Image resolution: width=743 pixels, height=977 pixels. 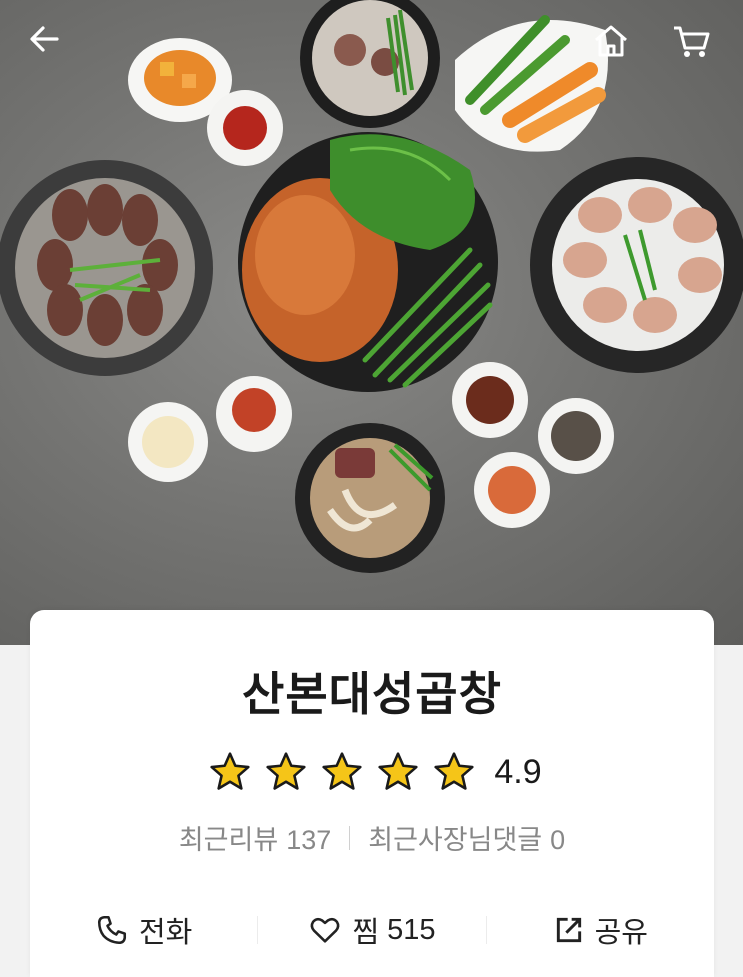 What do you see at coordinates (350, 837) in the screenshot?
I see `stats-divider` at bounding box center [350, 837].